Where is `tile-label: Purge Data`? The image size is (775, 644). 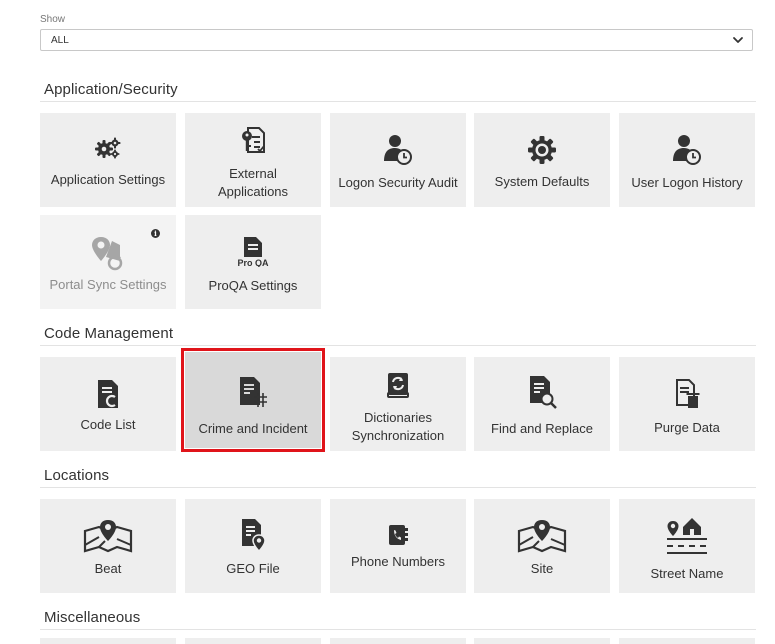 tile-label: Purge Data is located at coordinates (687, 427).